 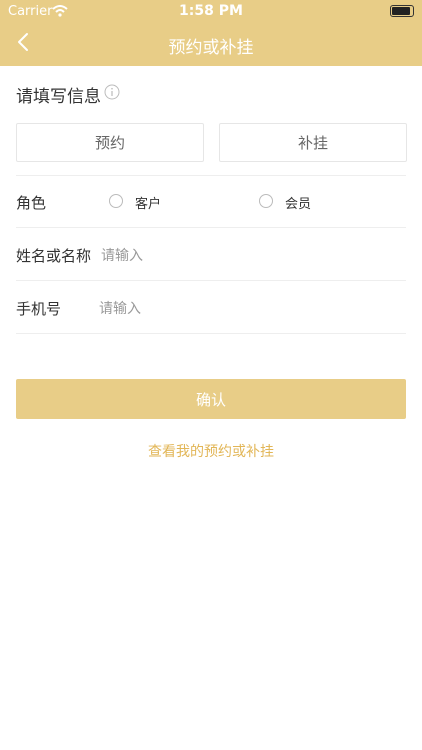 I want to click on radio-member, so click(x=266, y=201).